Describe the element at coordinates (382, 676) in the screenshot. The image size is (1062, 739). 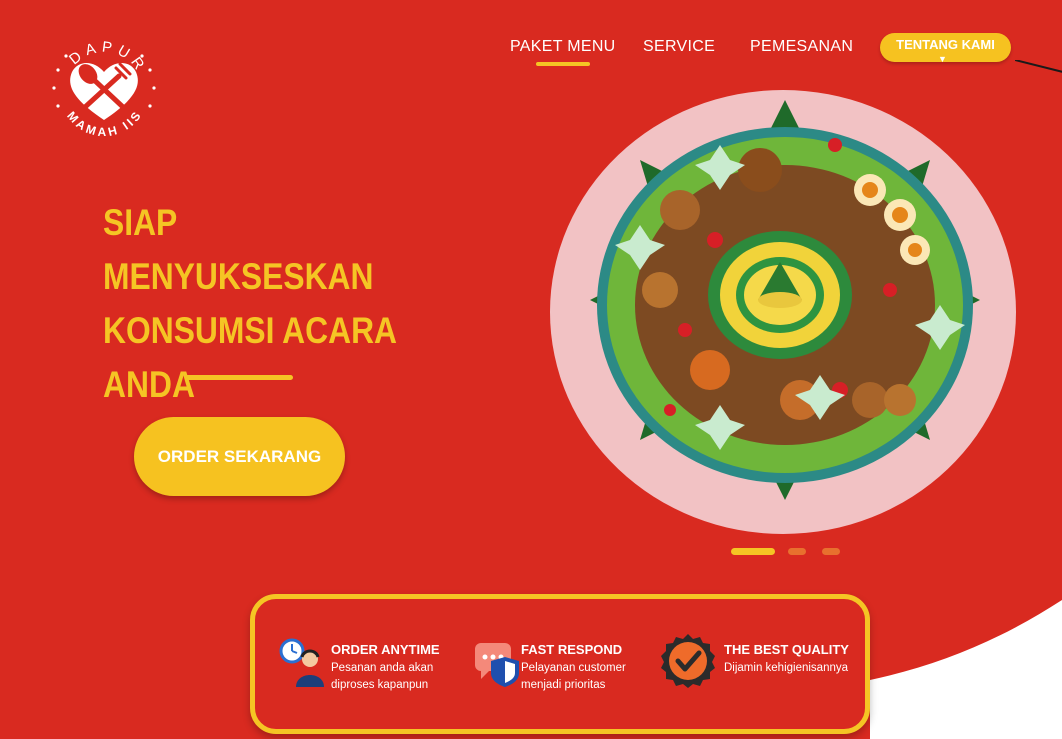
I see `feature-desc: Pesanan anda akan diproses kapanpun` at that location.